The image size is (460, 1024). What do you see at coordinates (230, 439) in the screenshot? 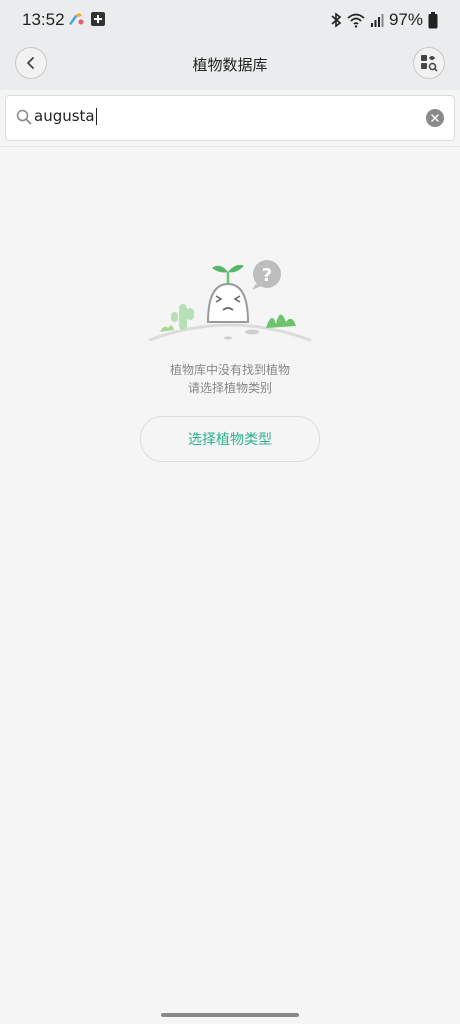
I see `choose-plant-type-button: 选择植物类型` at bounding box center [230, 439].